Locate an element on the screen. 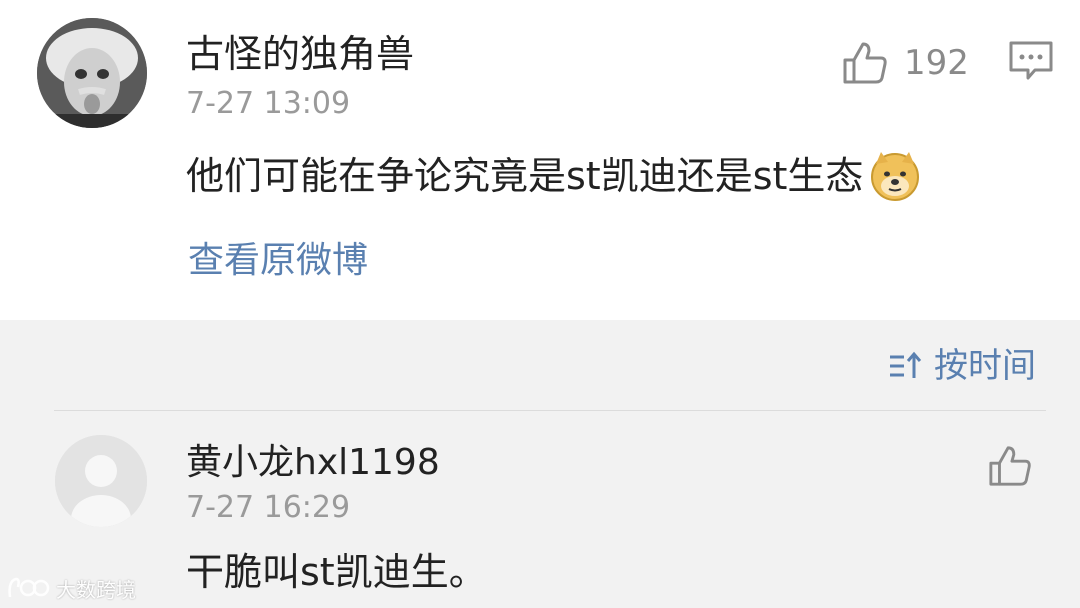 This screenshot has height=608, width=1080. watermark-text: 大数跨境 is located at coordinates (96, 589).